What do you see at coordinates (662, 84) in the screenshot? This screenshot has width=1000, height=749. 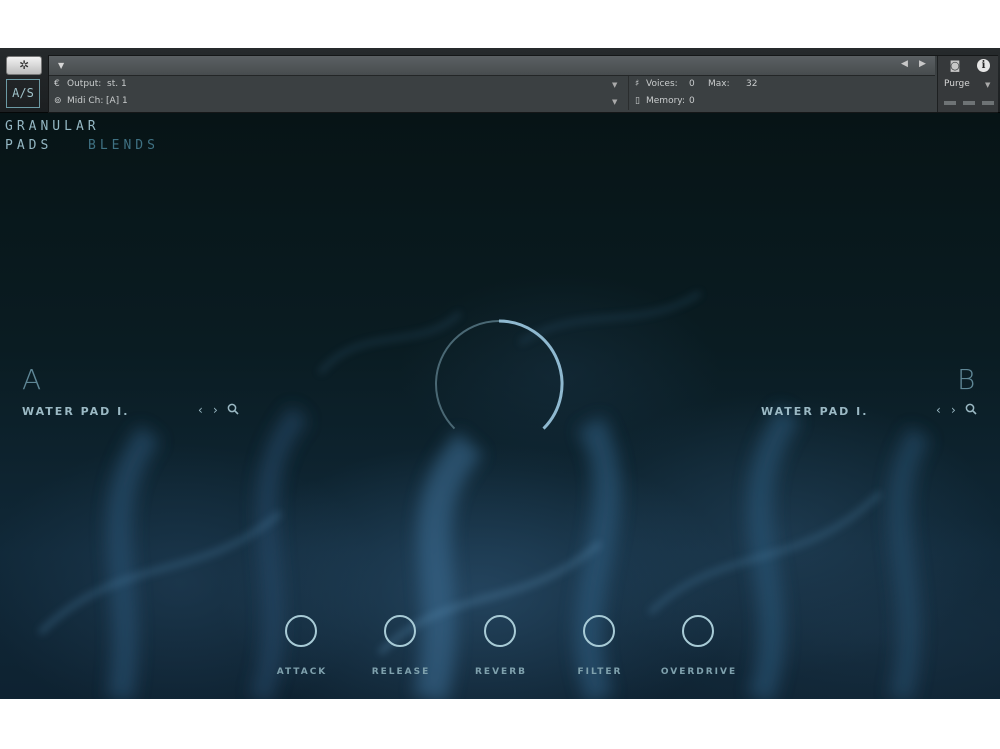 I see `voices-label: Voices:` at bounding box center [662, 84].